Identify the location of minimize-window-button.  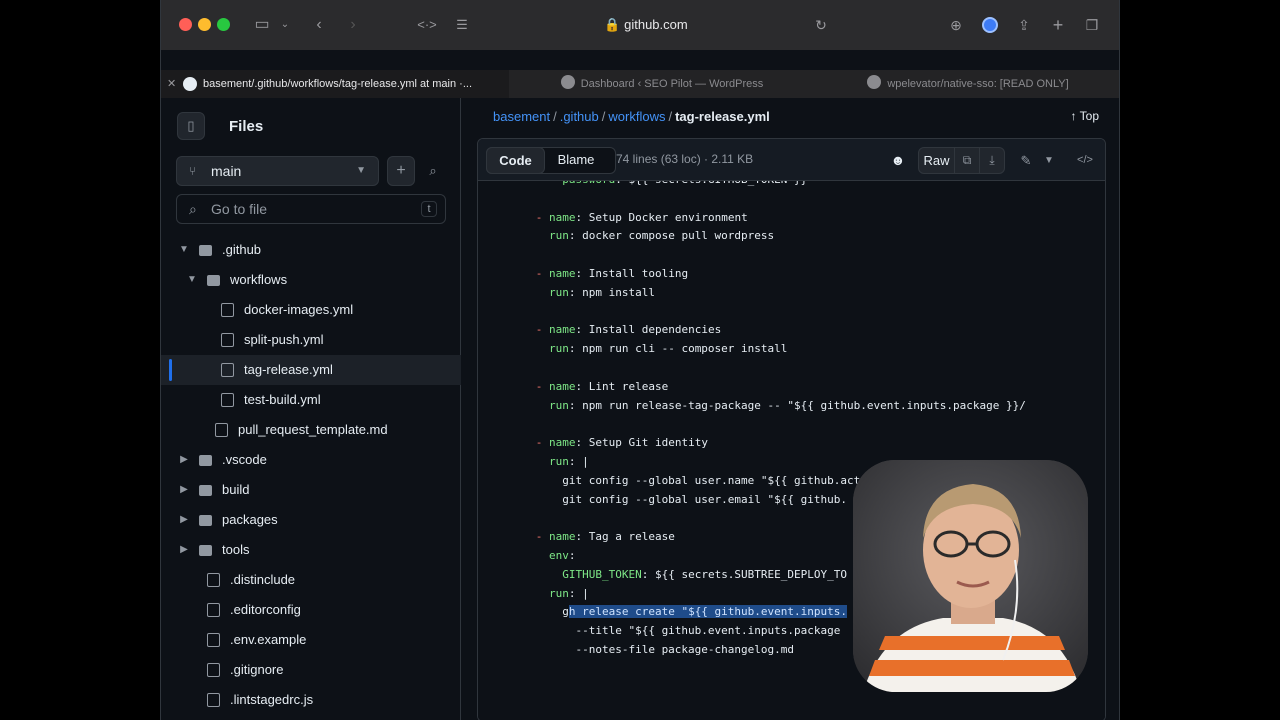
(204, 24).